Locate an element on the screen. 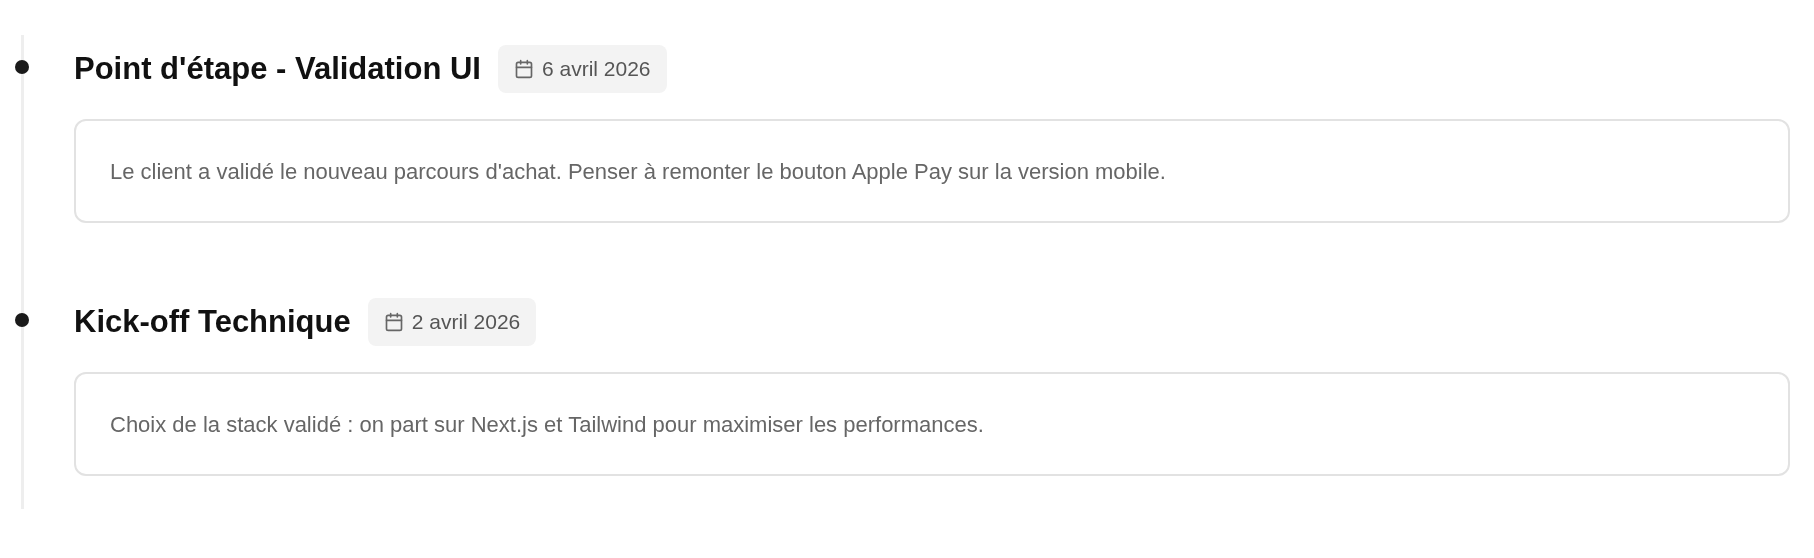  note-text: Choix de la stack validé : on part sur Next.js et Tailwind pour maximiser les performances. is located at coordinates (547, 424).